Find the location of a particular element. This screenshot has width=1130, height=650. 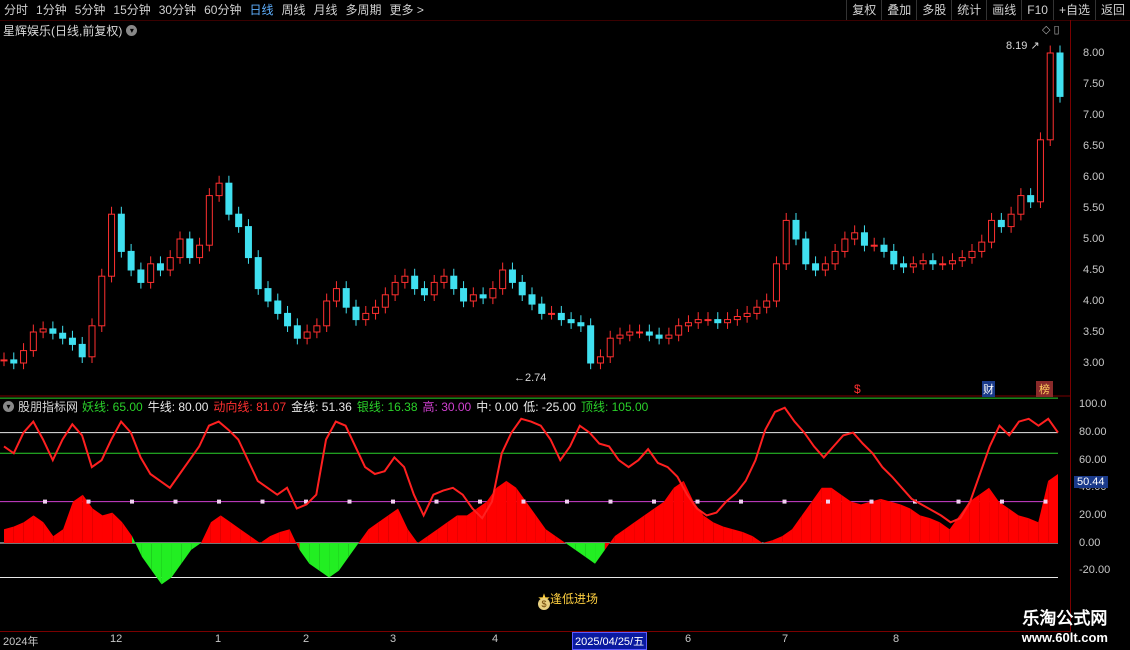

period-tab: 多周期 is located at coordinates (364, 10).